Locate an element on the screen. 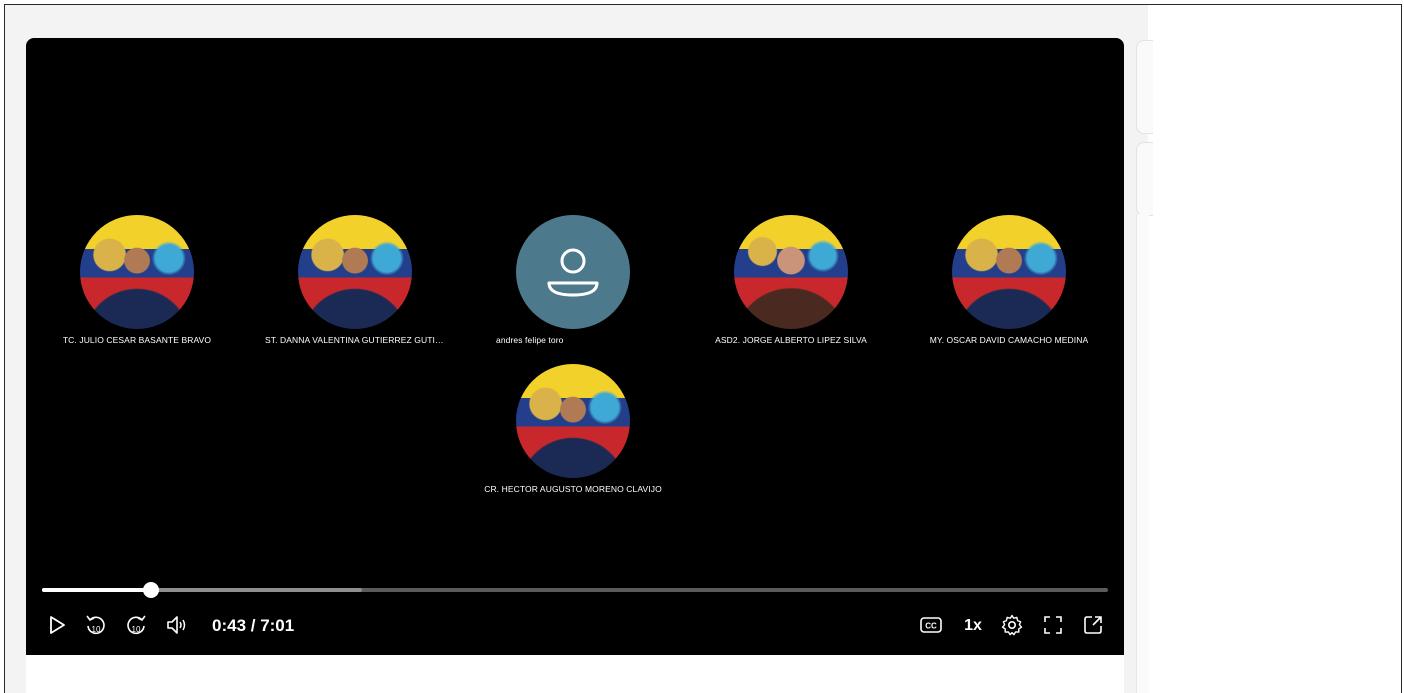 Image resolution: width=1404 pixels, height=693 pixels. participant-tile: CR. HECTOR AUGUSTO MORENO CLAVIJO is located at coordinates (573, 429).